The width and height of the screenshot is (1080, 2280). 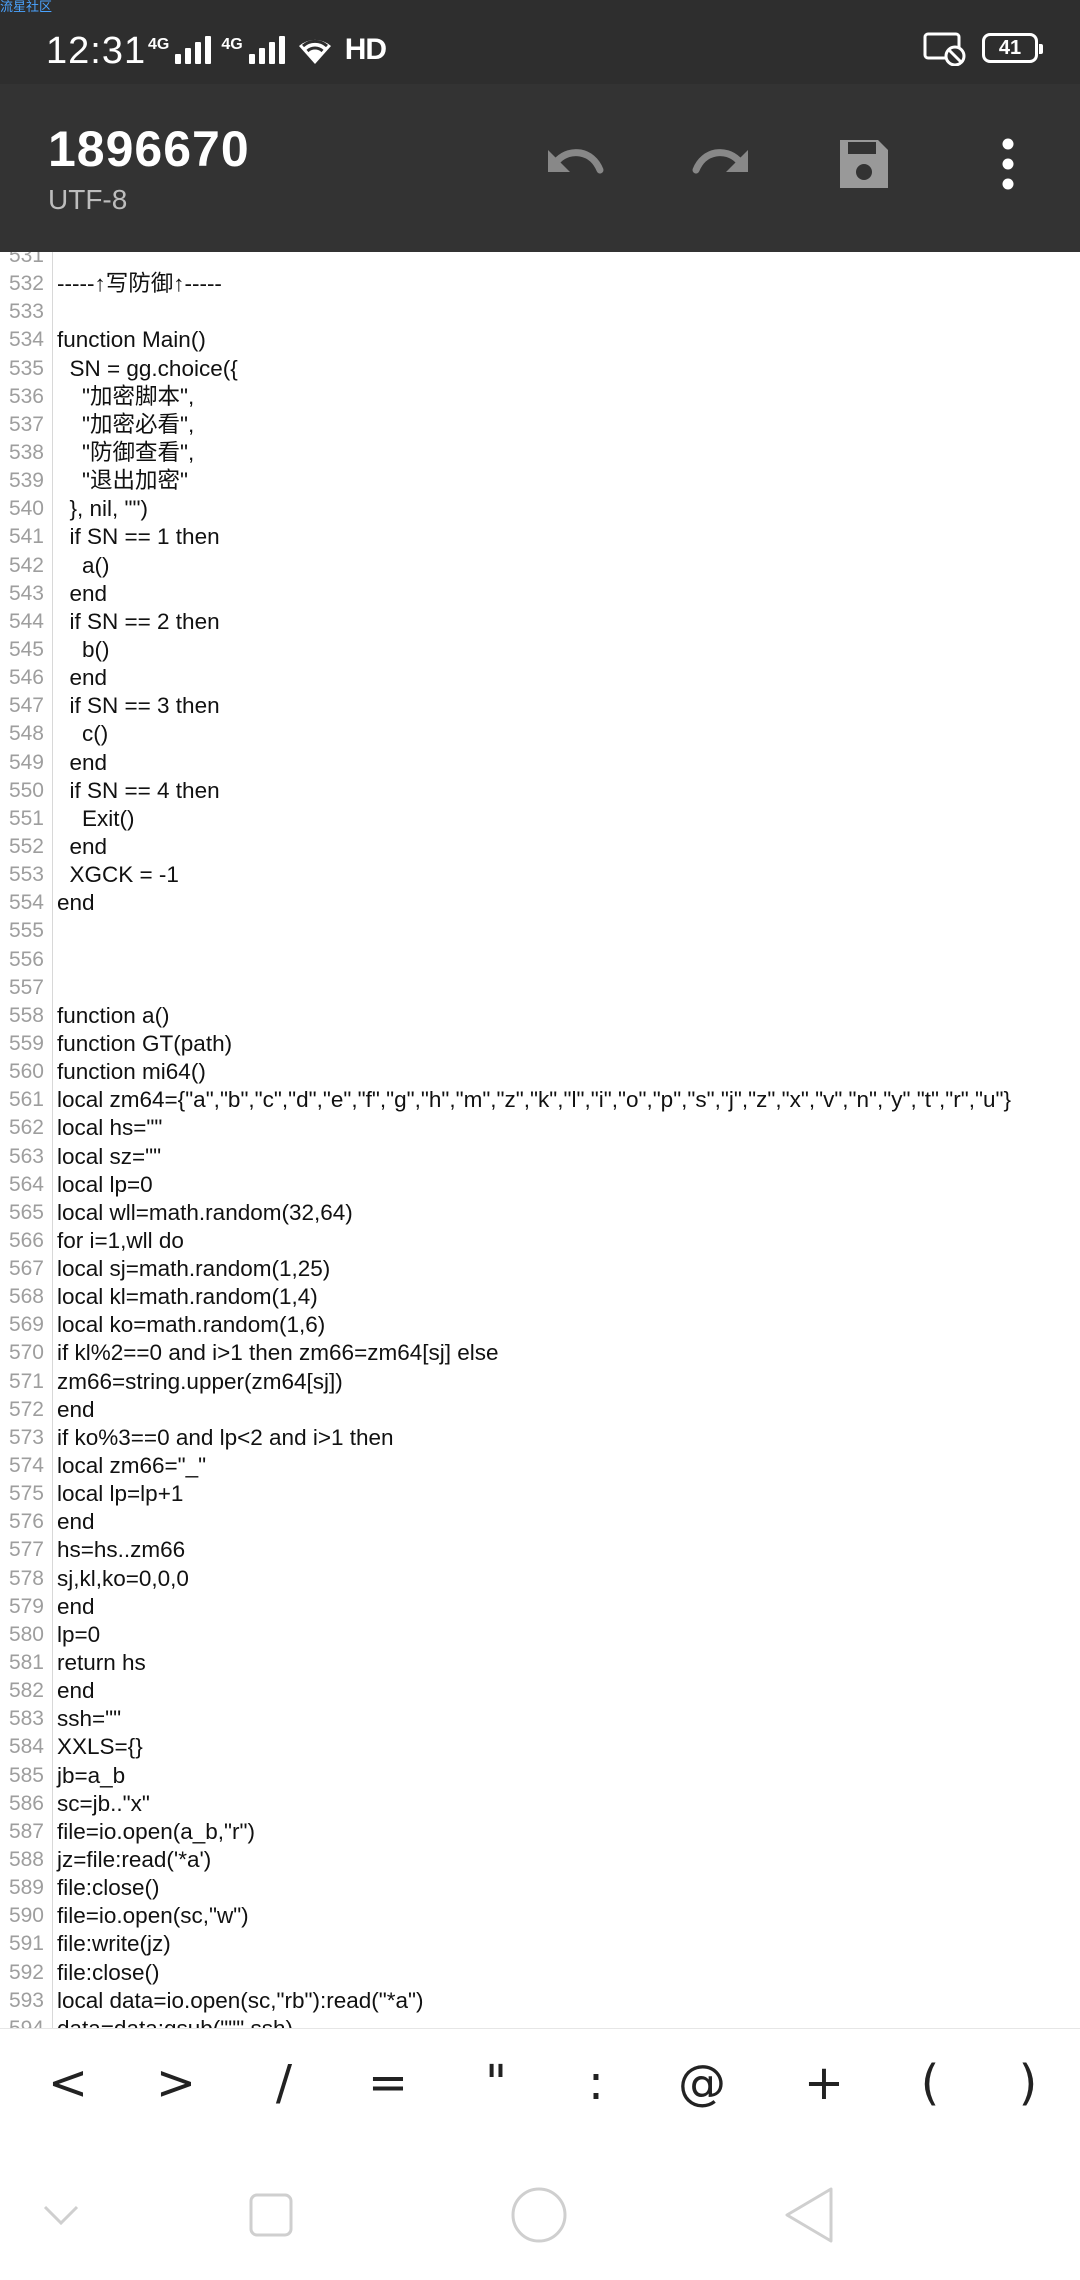 What do you see at coordinates (809, 2215) in the screenshot?
I see `nav-back-button` at bounding box center [809, 2215].